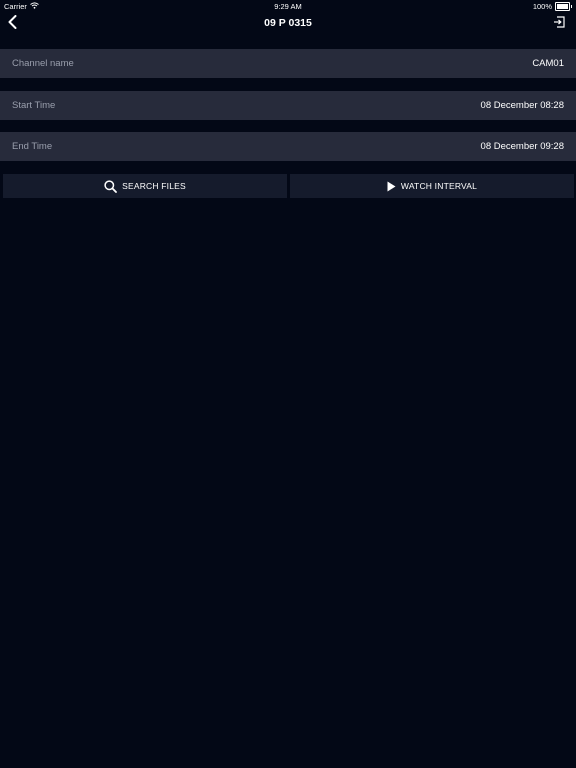 The height and width of the screenshot is (768, 576). What do you see at coordinates (43, 63) in the screenshot?
I see `channel-name-label: Channel name` at bounding box center [43, 63].